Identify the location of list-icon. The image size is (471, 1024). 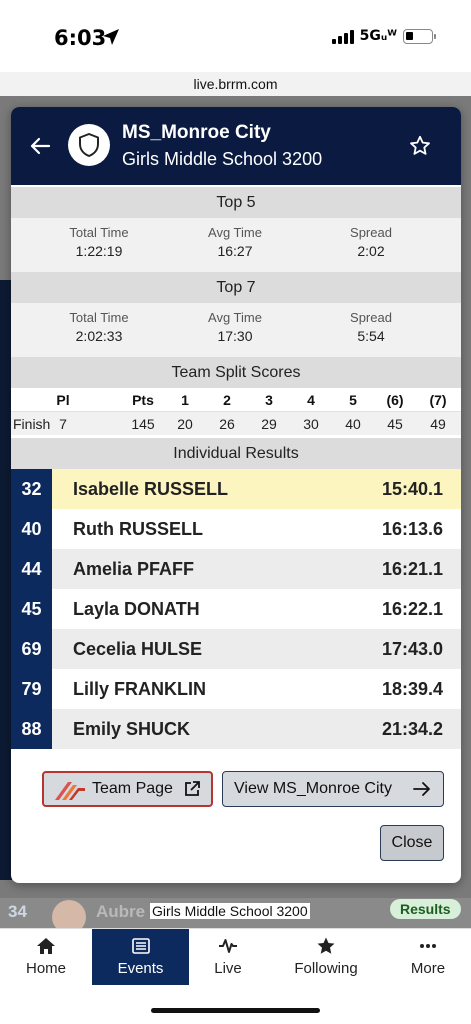
(140, 946).